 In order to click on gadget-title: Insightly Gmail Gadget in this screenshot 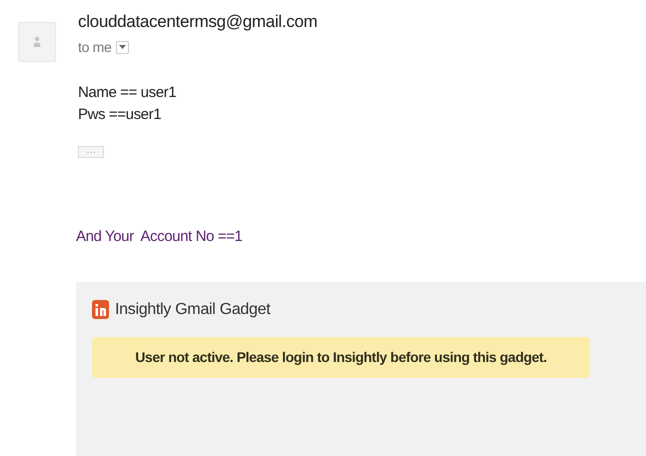, I will do `click(192, 309)`.